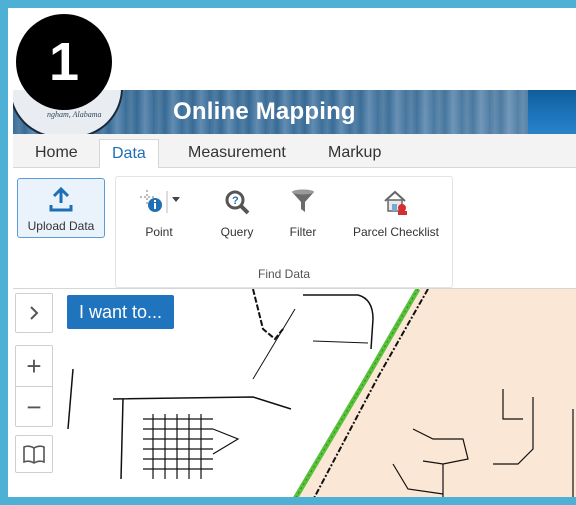 This screenshot has height=505, width=576. I want to click on app-banner: ngham, Alabama Online Mapping, so click(294, 112).